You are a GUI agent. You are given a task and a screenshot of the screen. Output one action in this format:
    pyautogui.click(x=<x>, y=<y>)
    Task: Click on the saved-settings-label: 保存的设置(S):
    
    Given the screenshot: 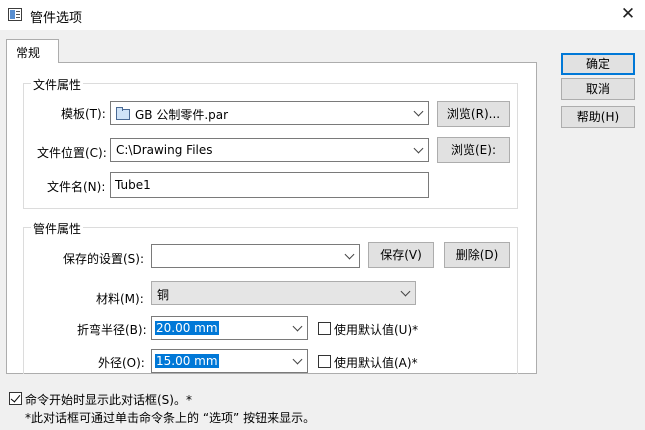 What is the action you would take?
    pyautogui.click(x=104, y=259)
    